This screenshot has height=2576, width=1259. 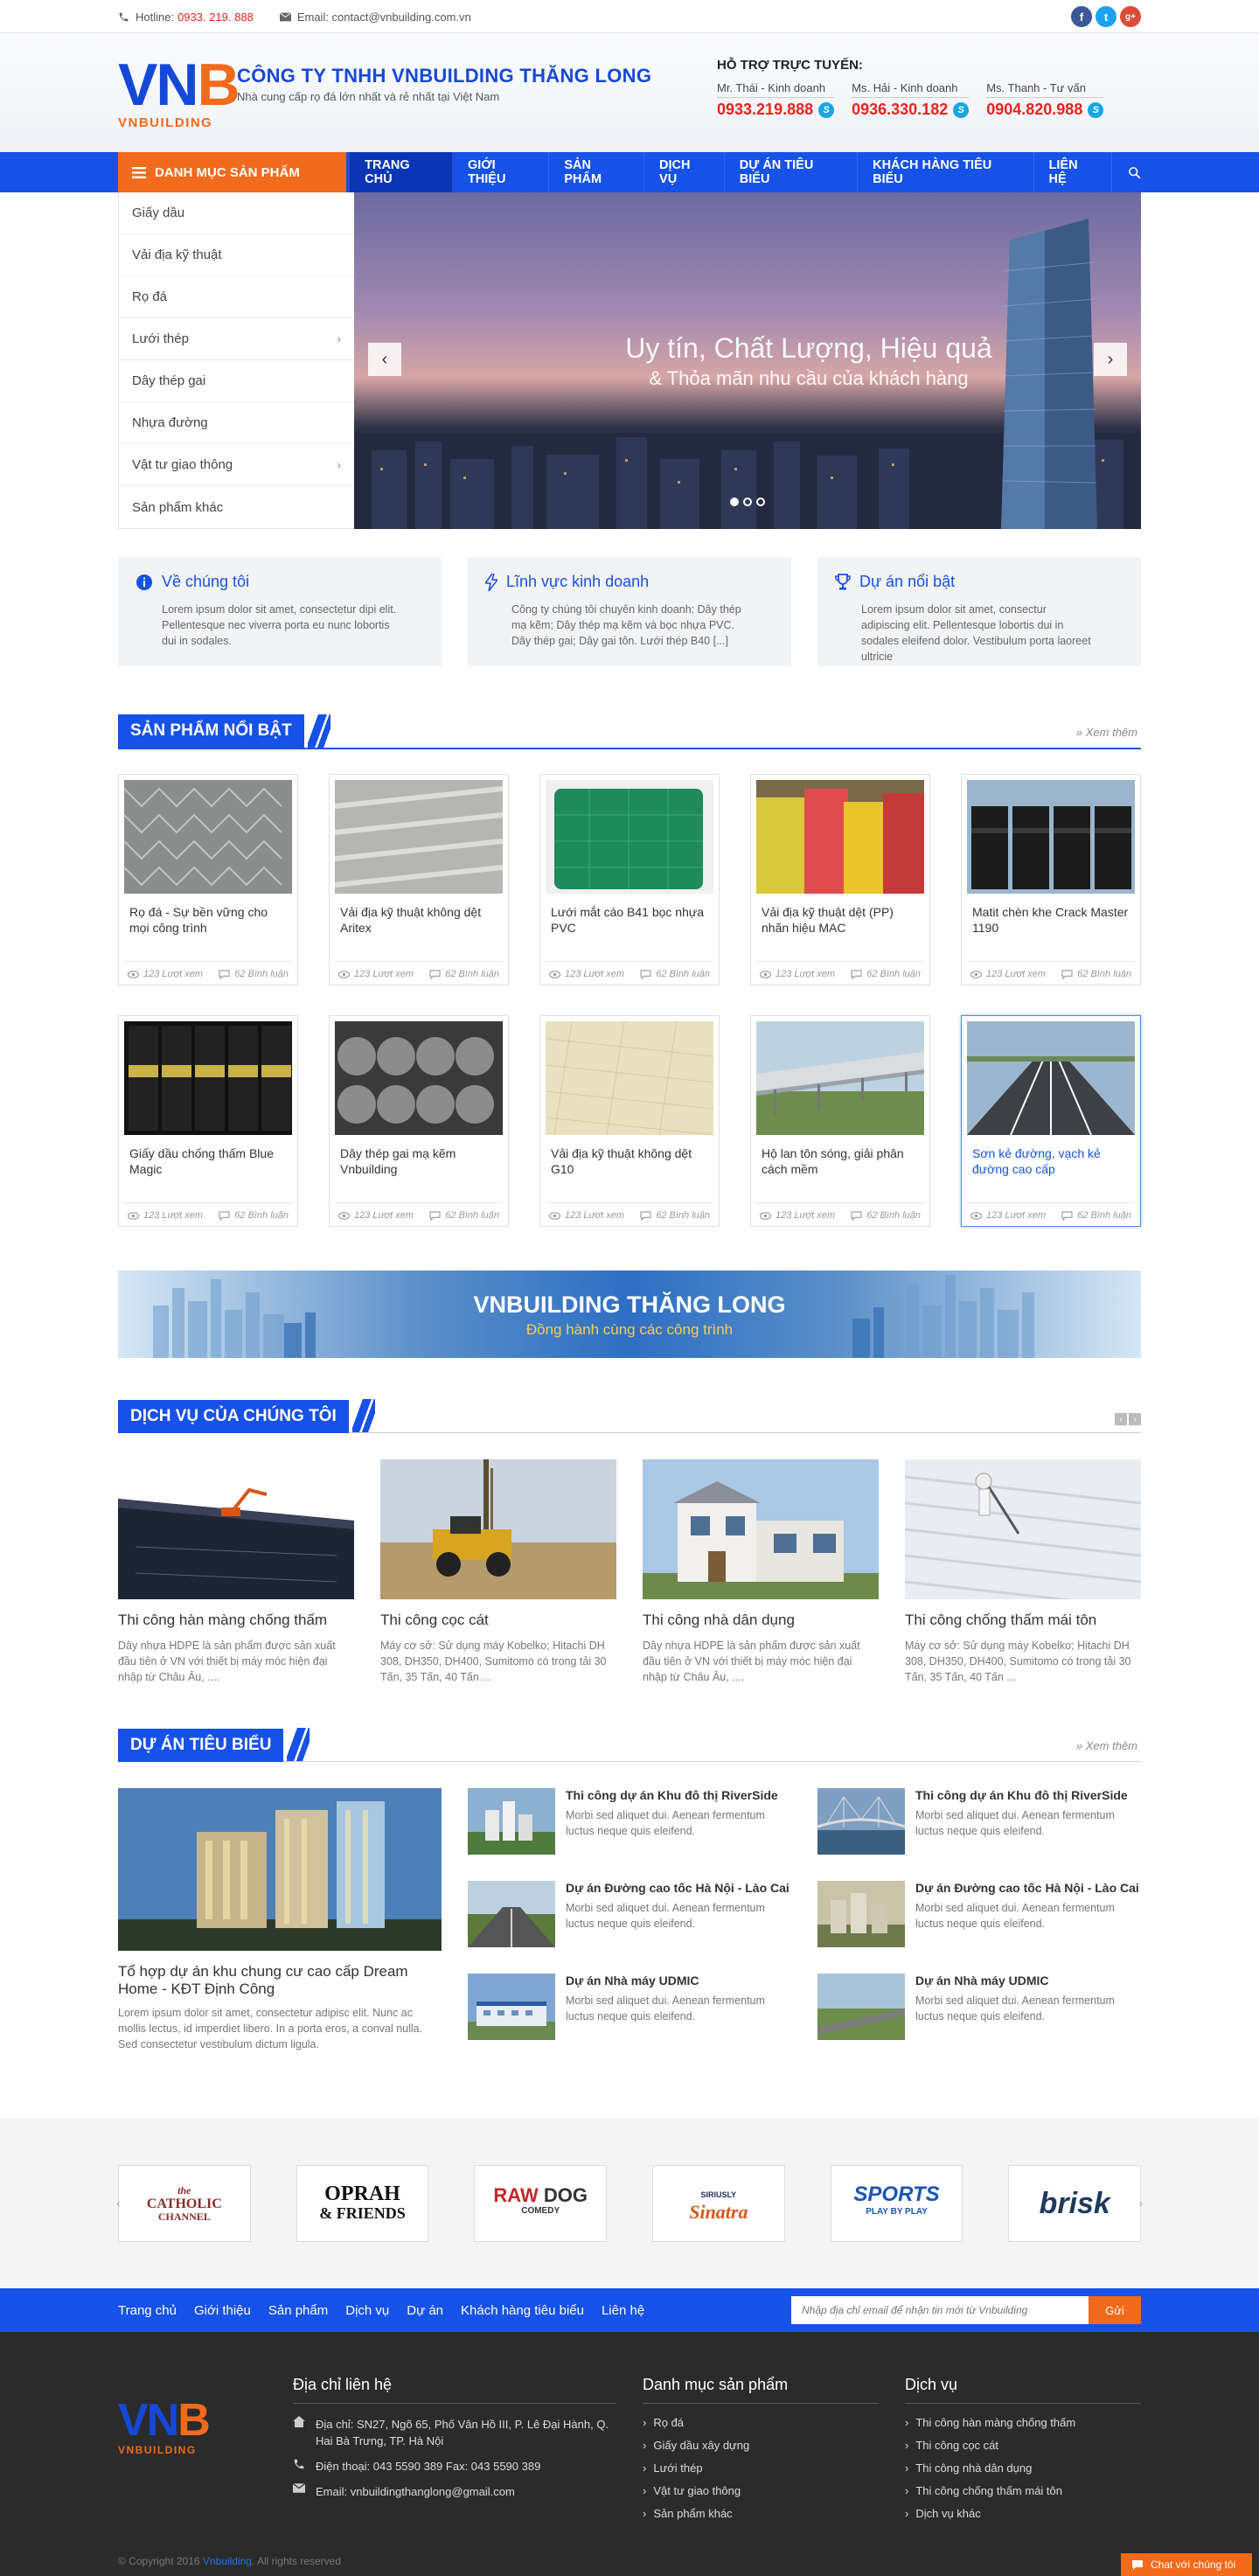 I want to click on product-image-sealant-image, so click(x=1051, y=837).